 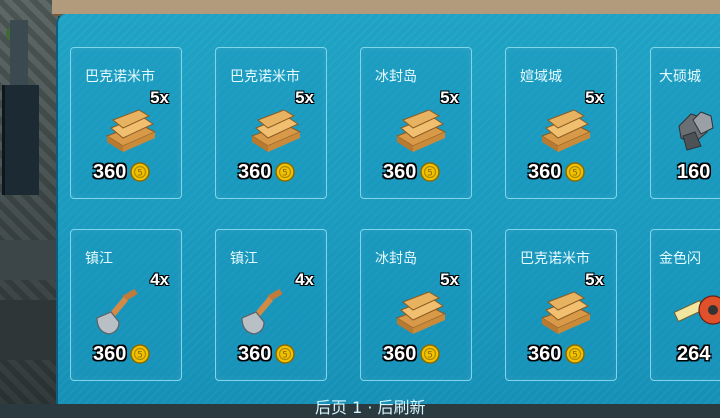 I want to click on city-background, so click(x=29, y=202).